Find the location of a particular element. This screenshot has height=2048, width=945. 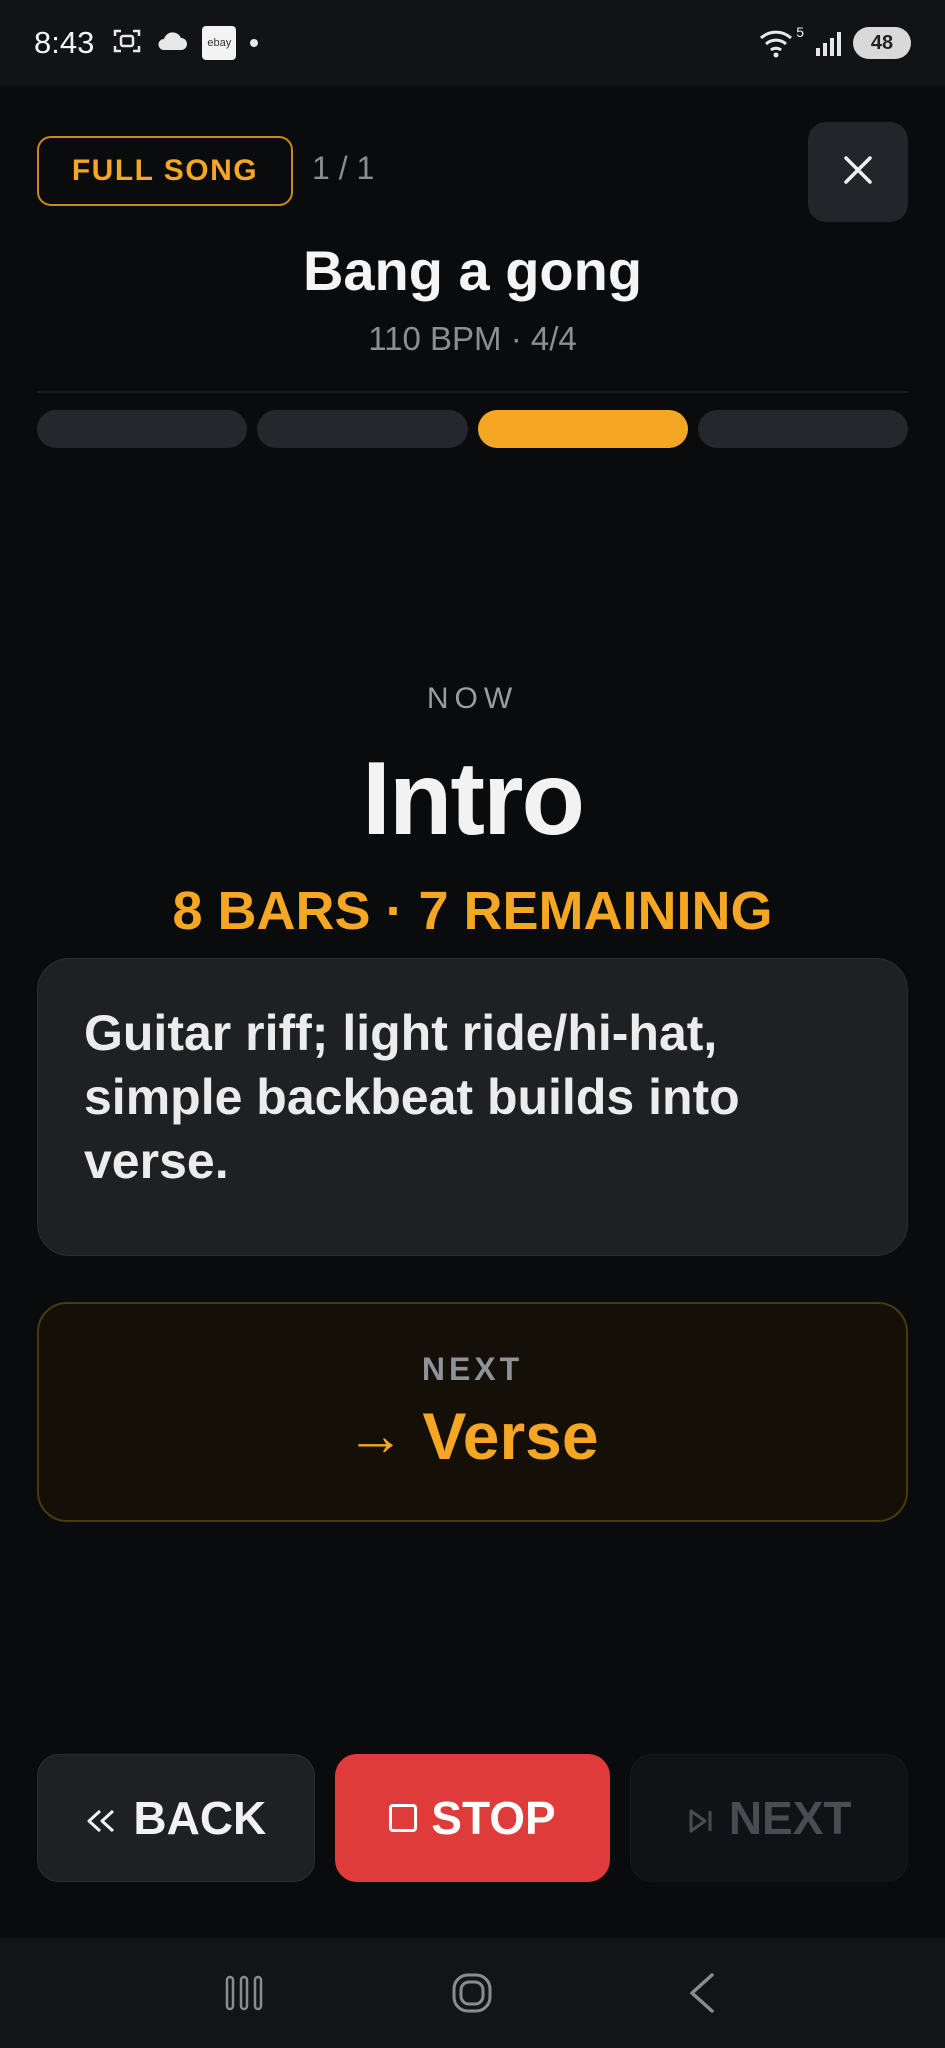

header-divider is located at coordinates (472, 392).